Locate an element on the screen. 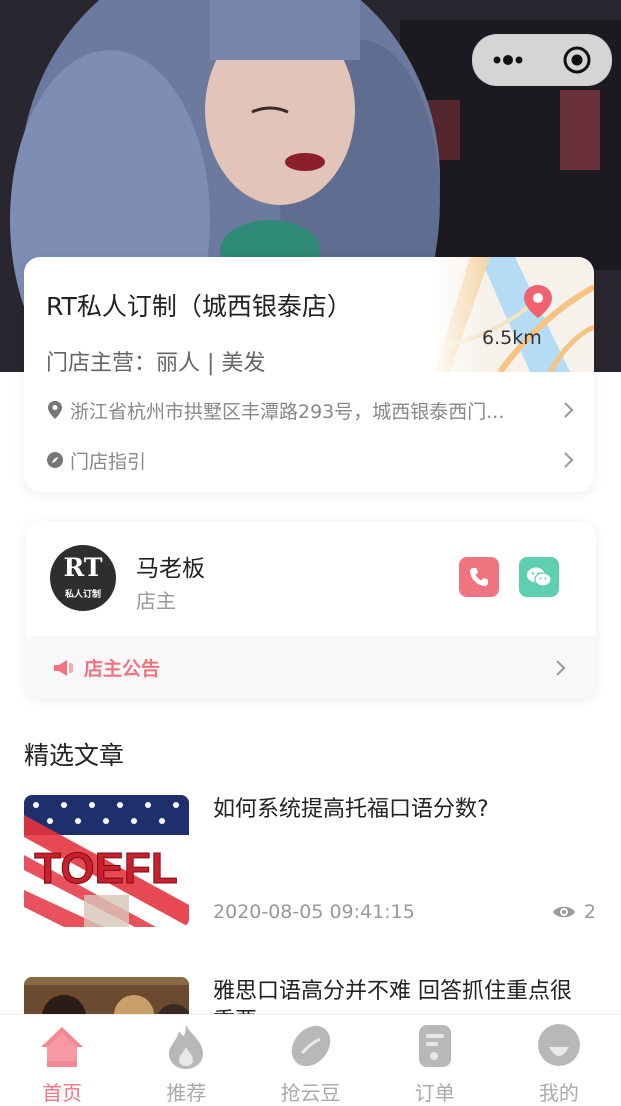 The image size is (621, 1106). wechat-owner-button is located at coordinates (539, 577).